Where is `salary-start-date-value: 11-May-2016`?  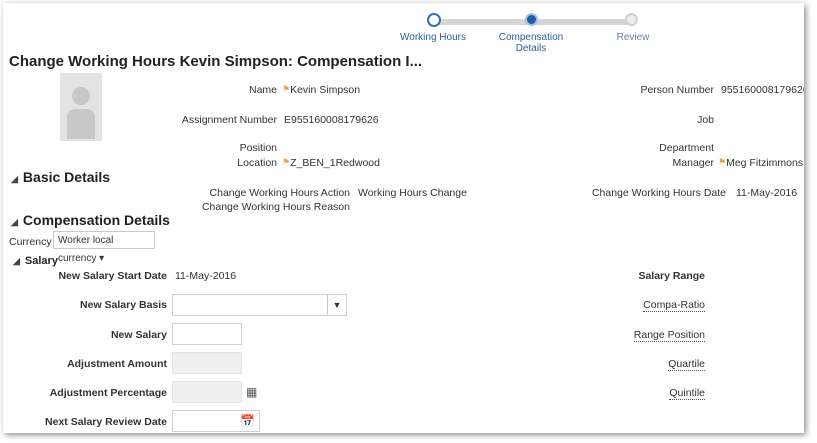
salary-start-date-value: 11-May-2016 is located at coordinates (206, 276).